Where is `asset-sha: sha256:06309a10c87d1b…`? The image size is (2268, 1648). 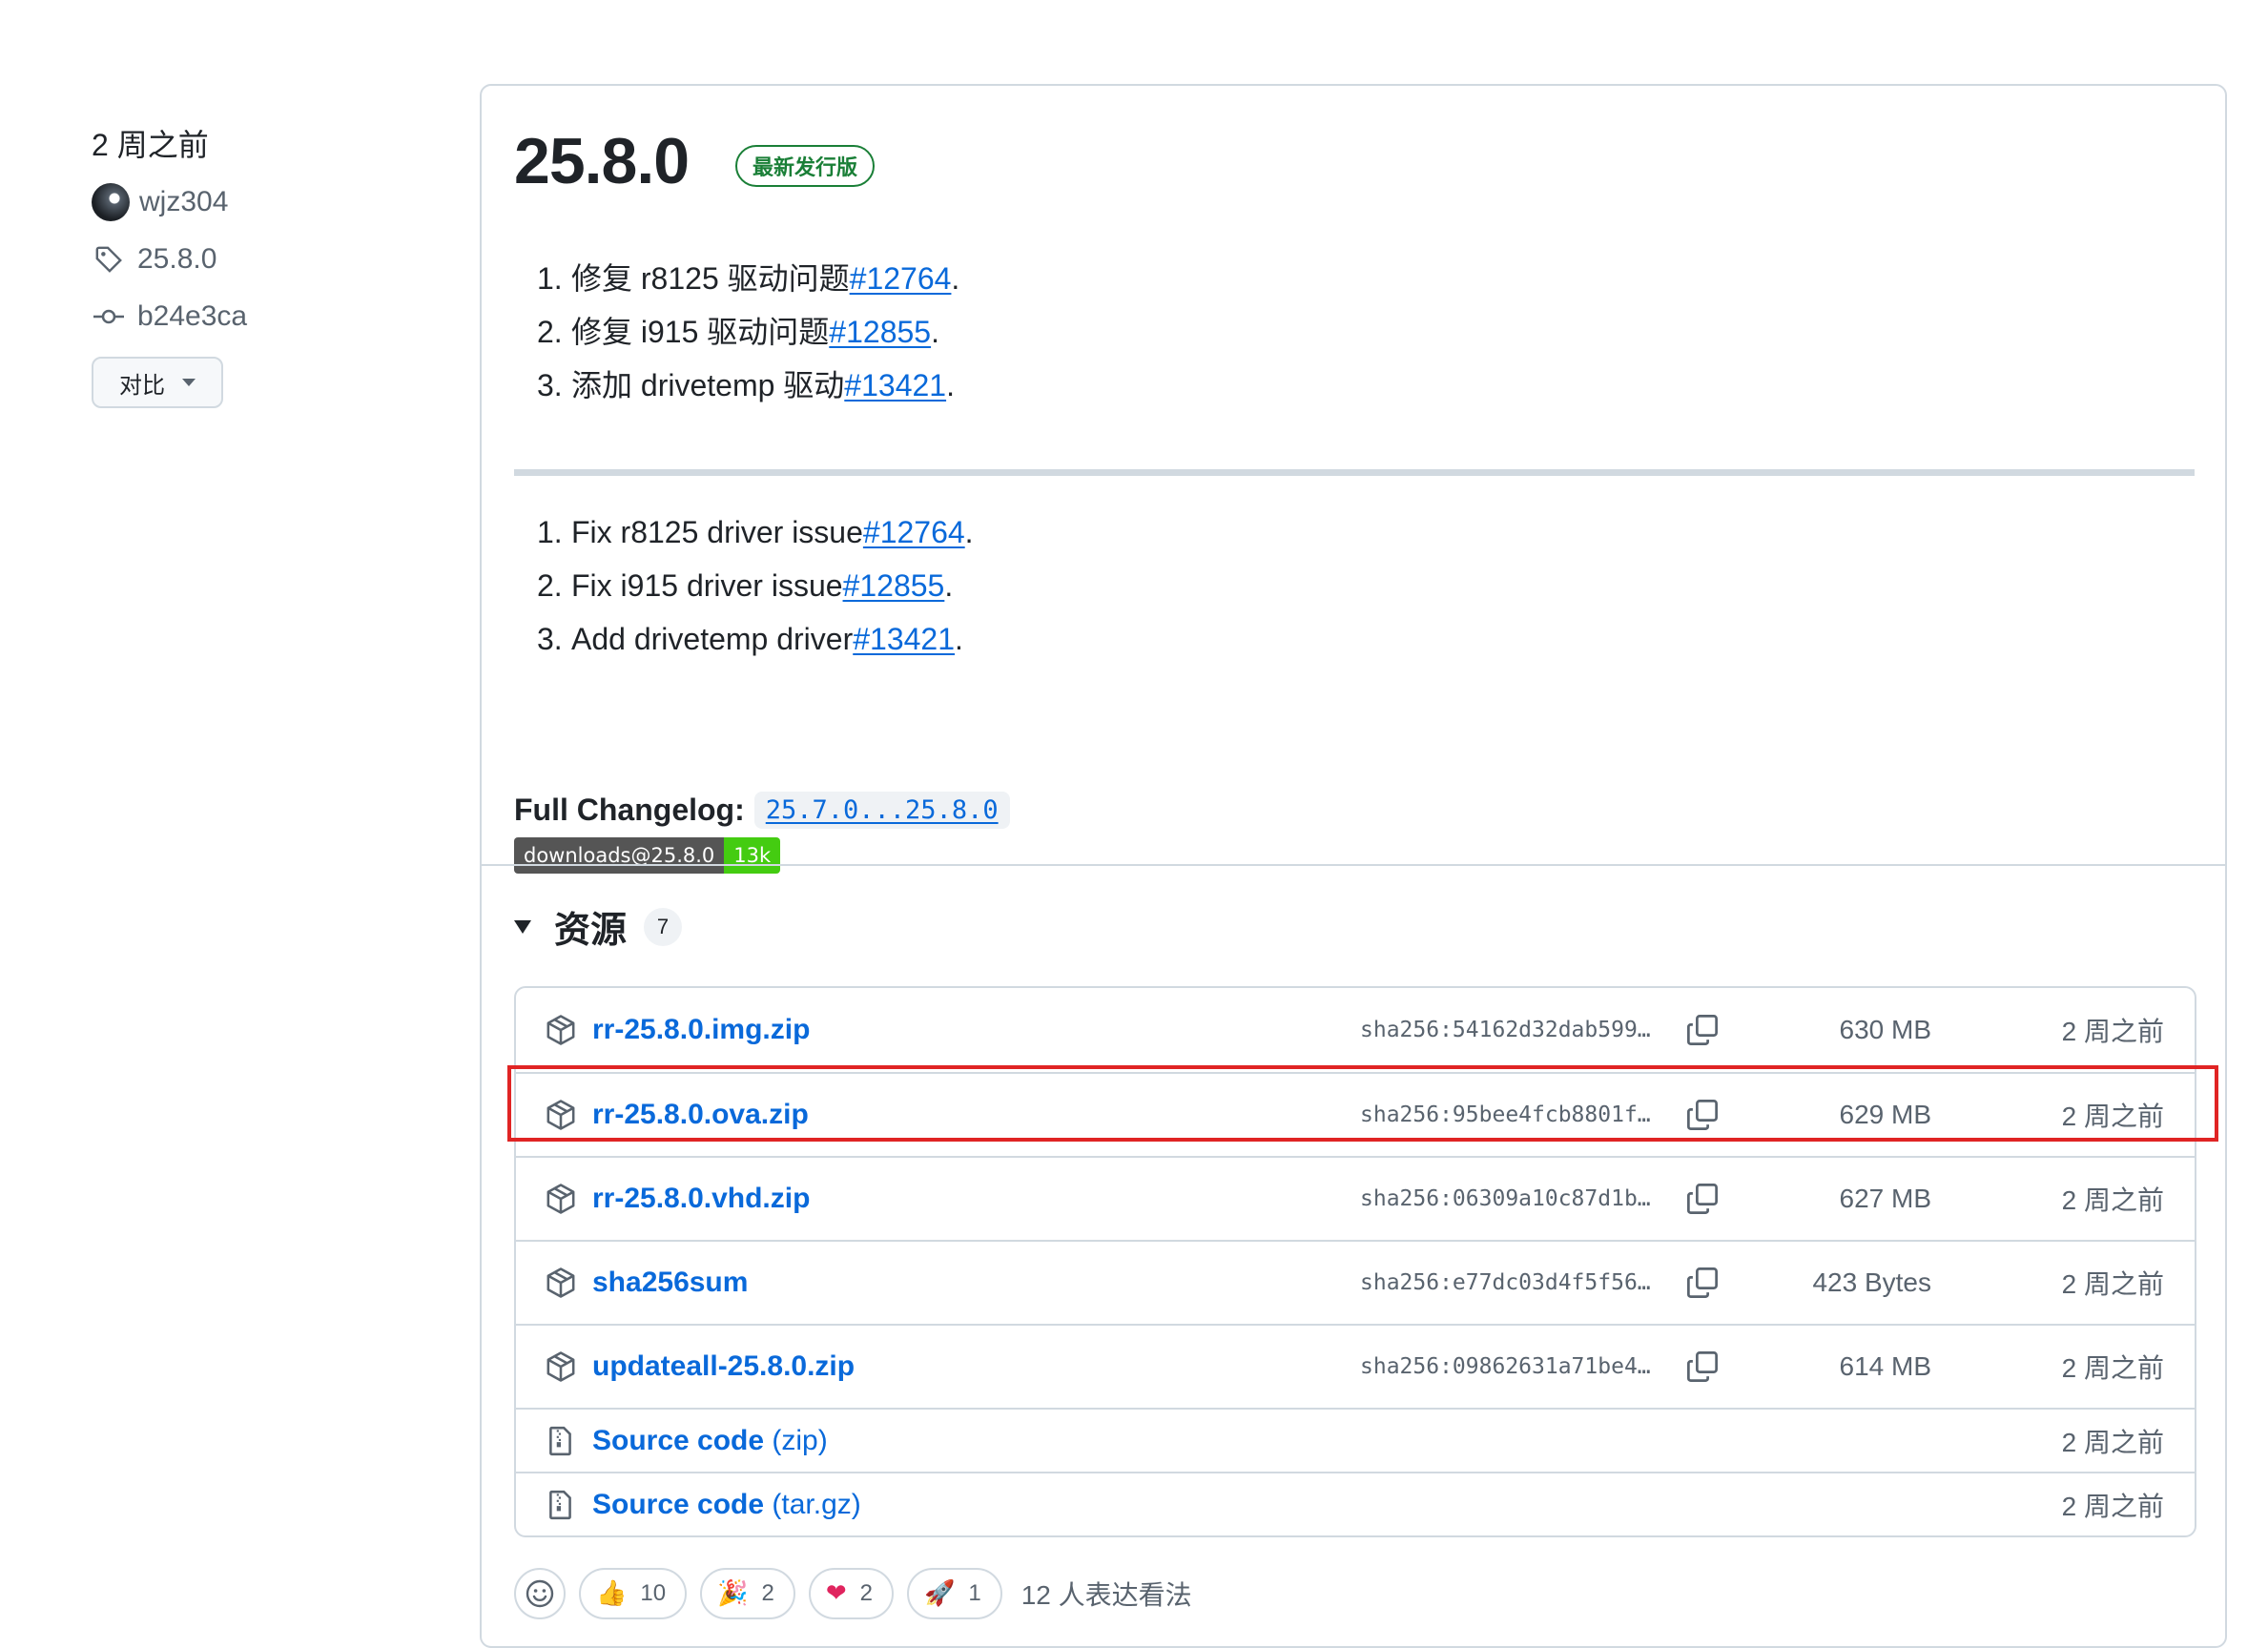
asset-sha: sha256:06309a10c87d1b… is located at coordinates (1506, 1198).